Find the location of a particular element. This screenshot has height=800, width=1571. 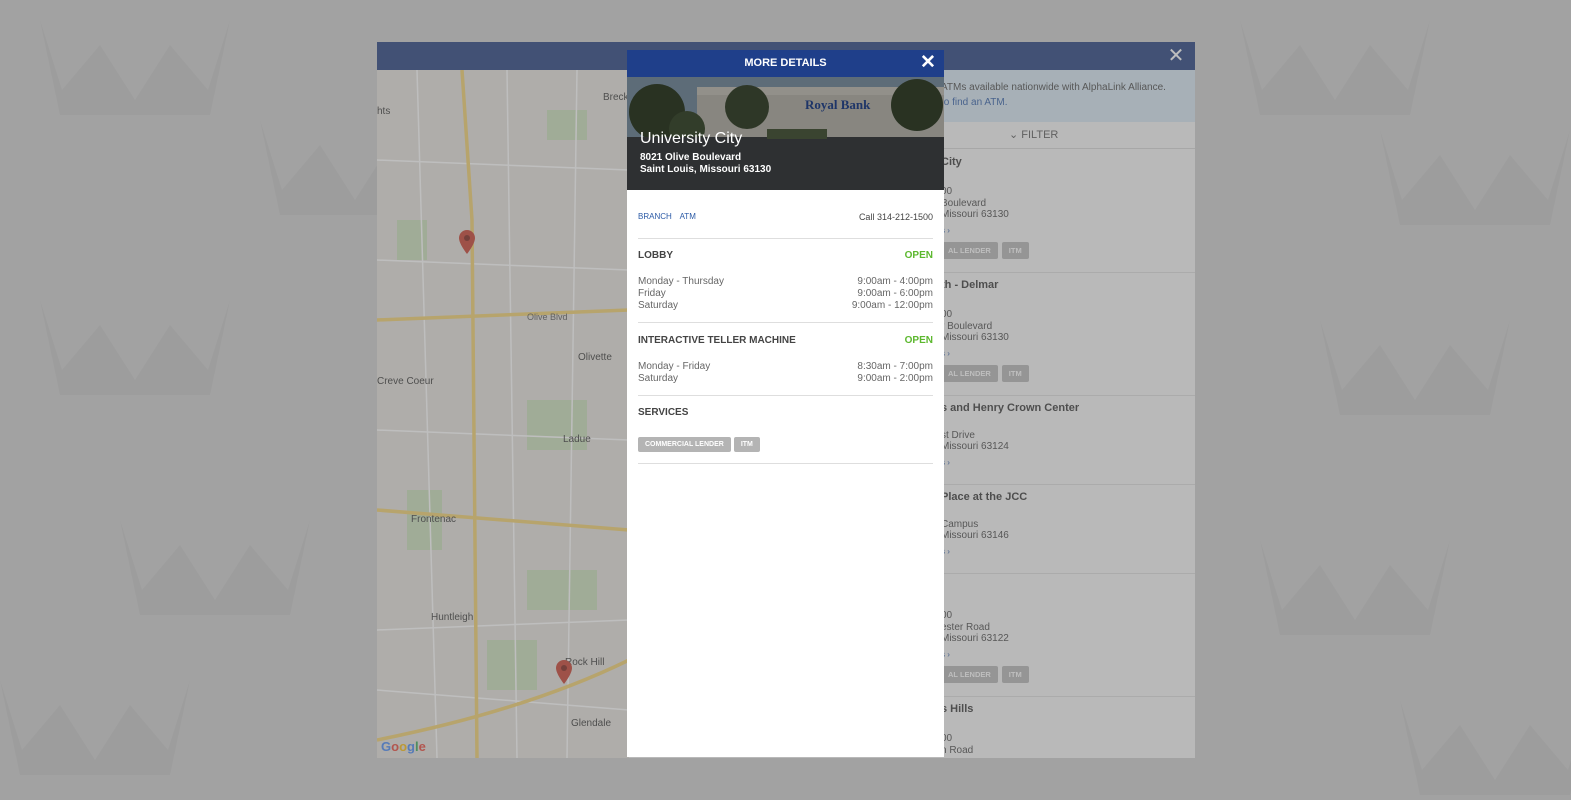

call-link: Call 314-212-1500 is located at coordinates (896, 217).